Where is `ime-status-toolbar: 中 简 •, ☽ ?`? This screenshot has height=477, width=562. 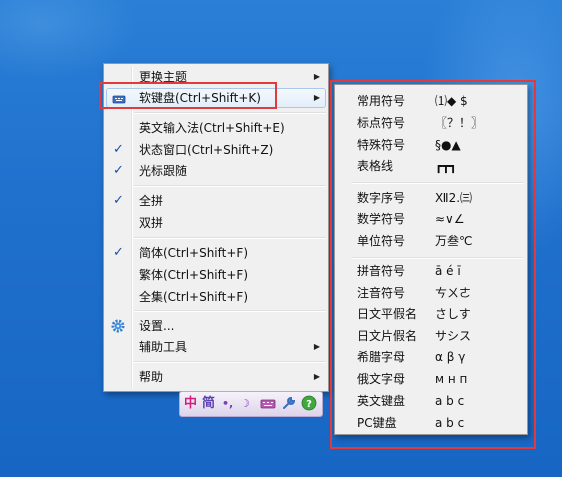
ime-status-toolbar: 中 简 •, ☽ ? is located at coordinates (251, 404).